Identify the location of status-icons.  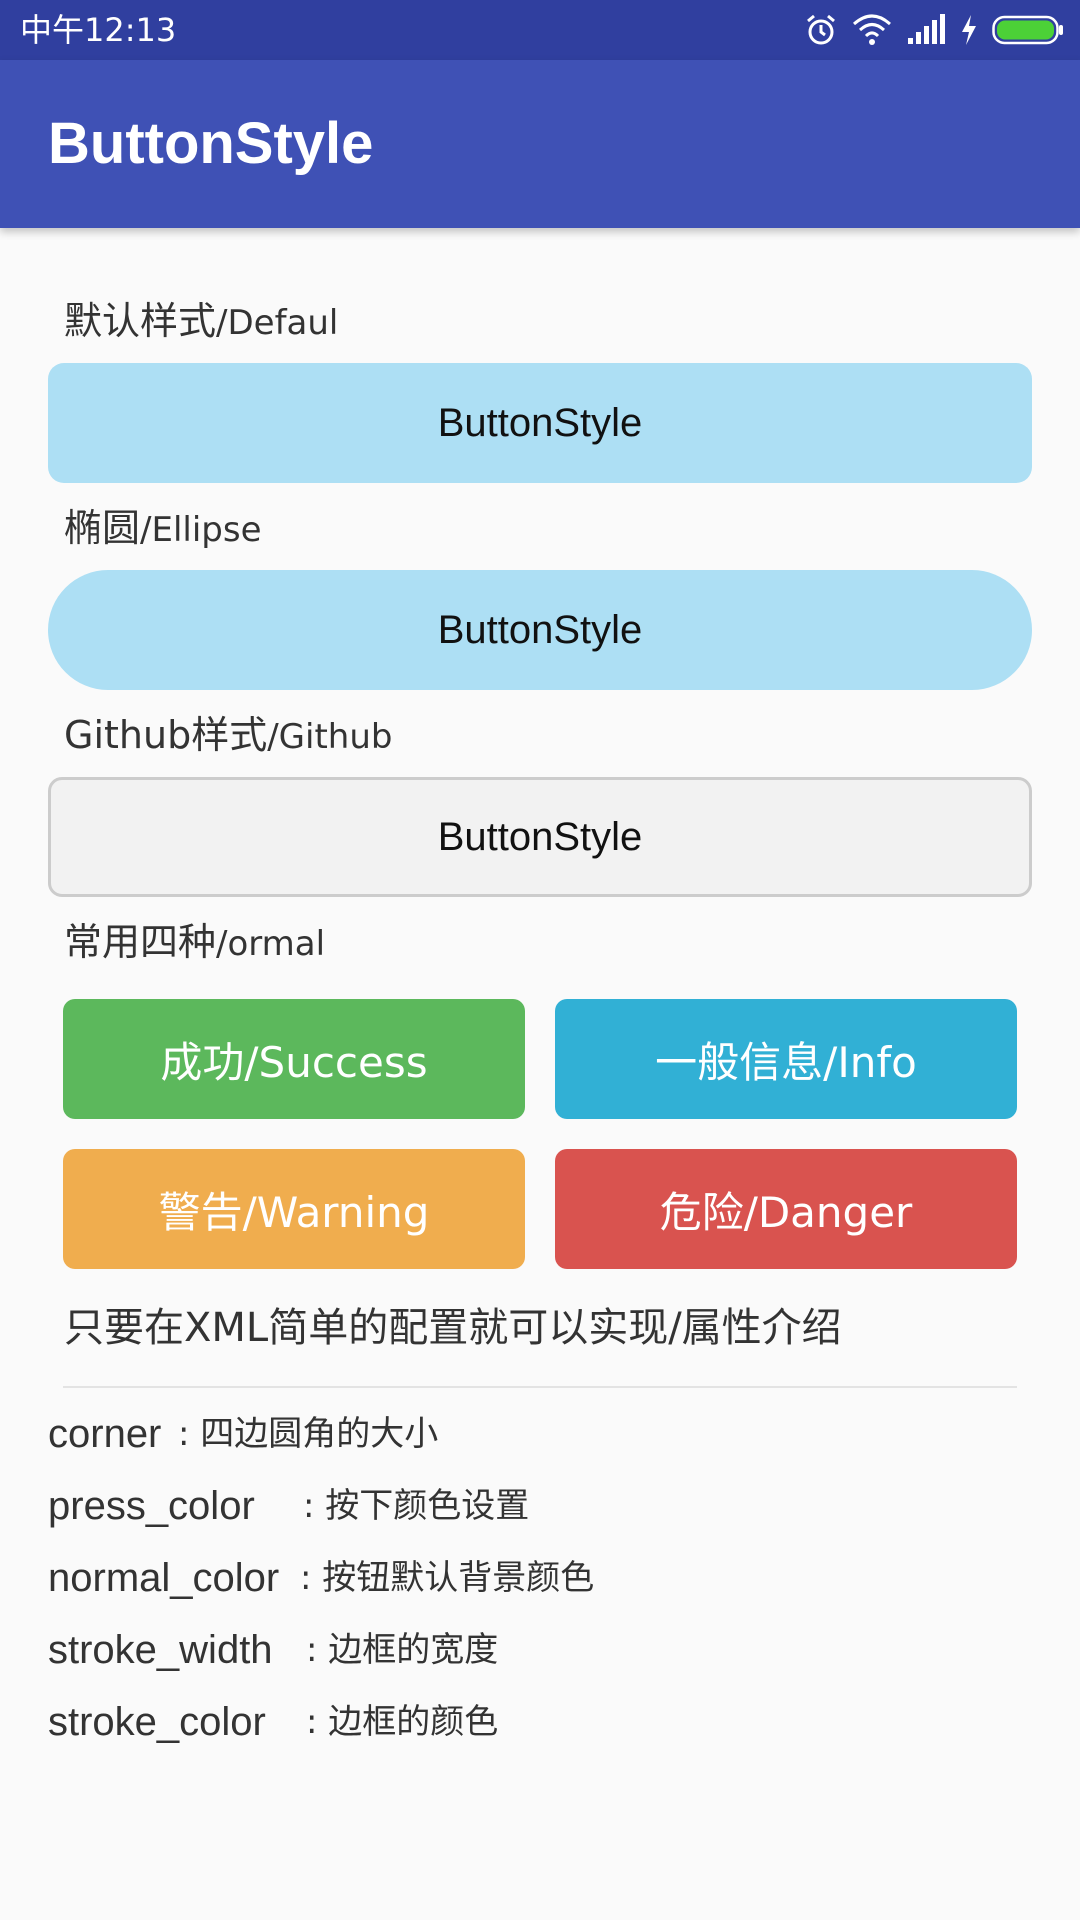
(934, 30).